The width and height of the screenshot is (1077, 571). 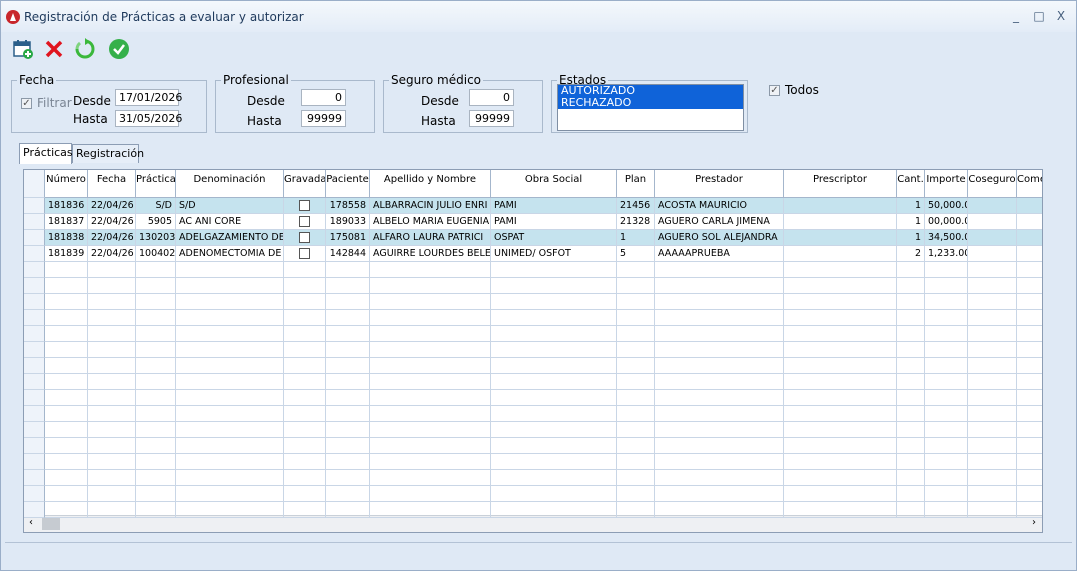 What do you see at coordinates (323, 118) in the screenshot?
I see `profesional-hasta-field: 99999` at bounding box center [323, 118].